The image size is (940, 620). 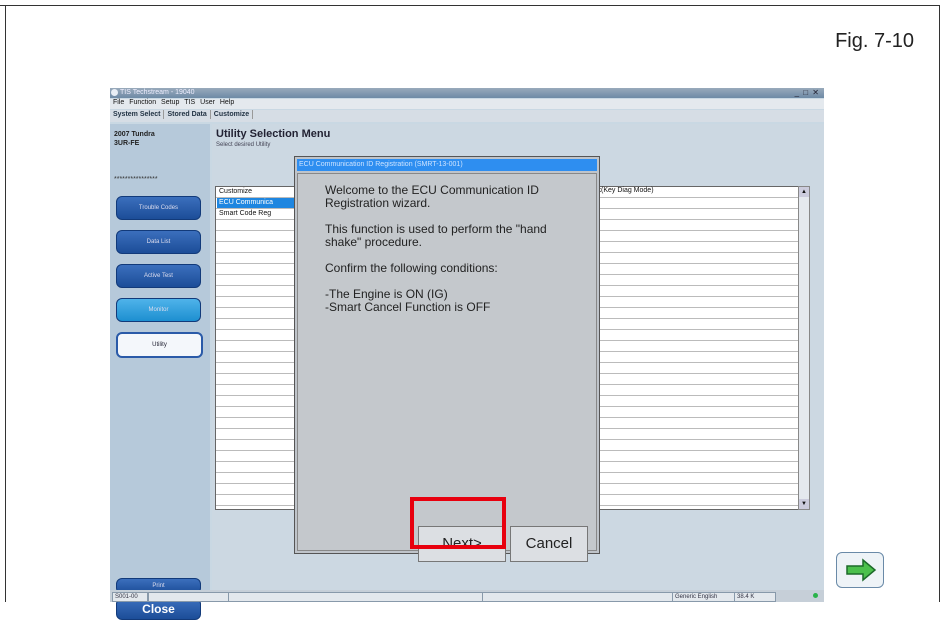 I want to click on list-scrollbar: ▲ ▼, so click(x=804, y=348).